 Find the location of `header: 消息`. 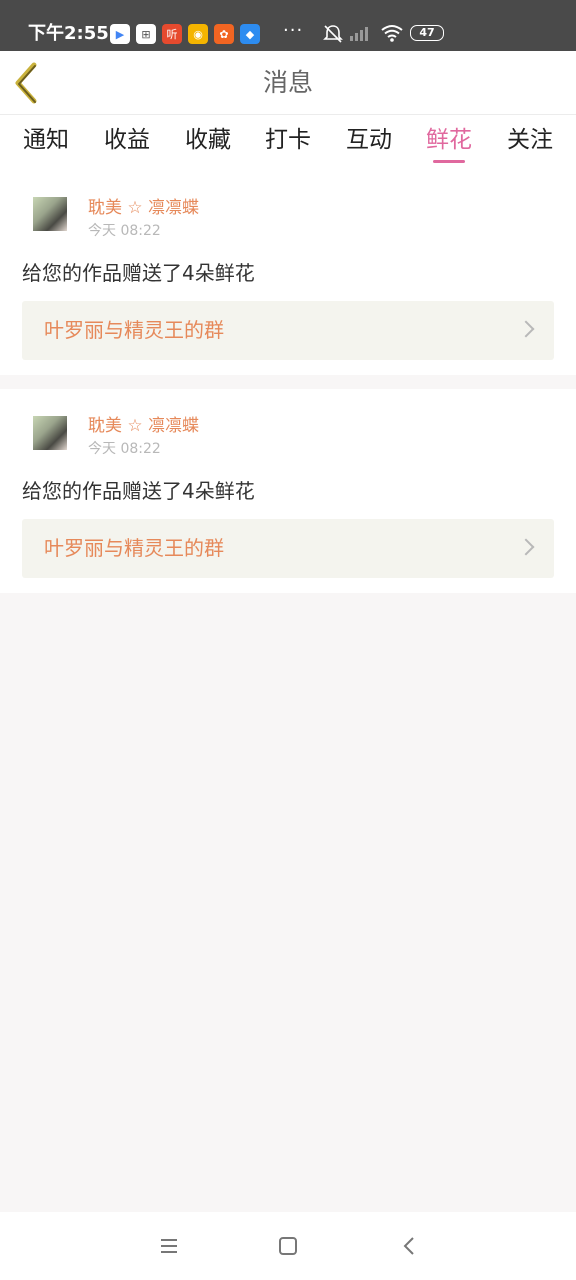

header: 消息 is located at coordinates (288, 83).